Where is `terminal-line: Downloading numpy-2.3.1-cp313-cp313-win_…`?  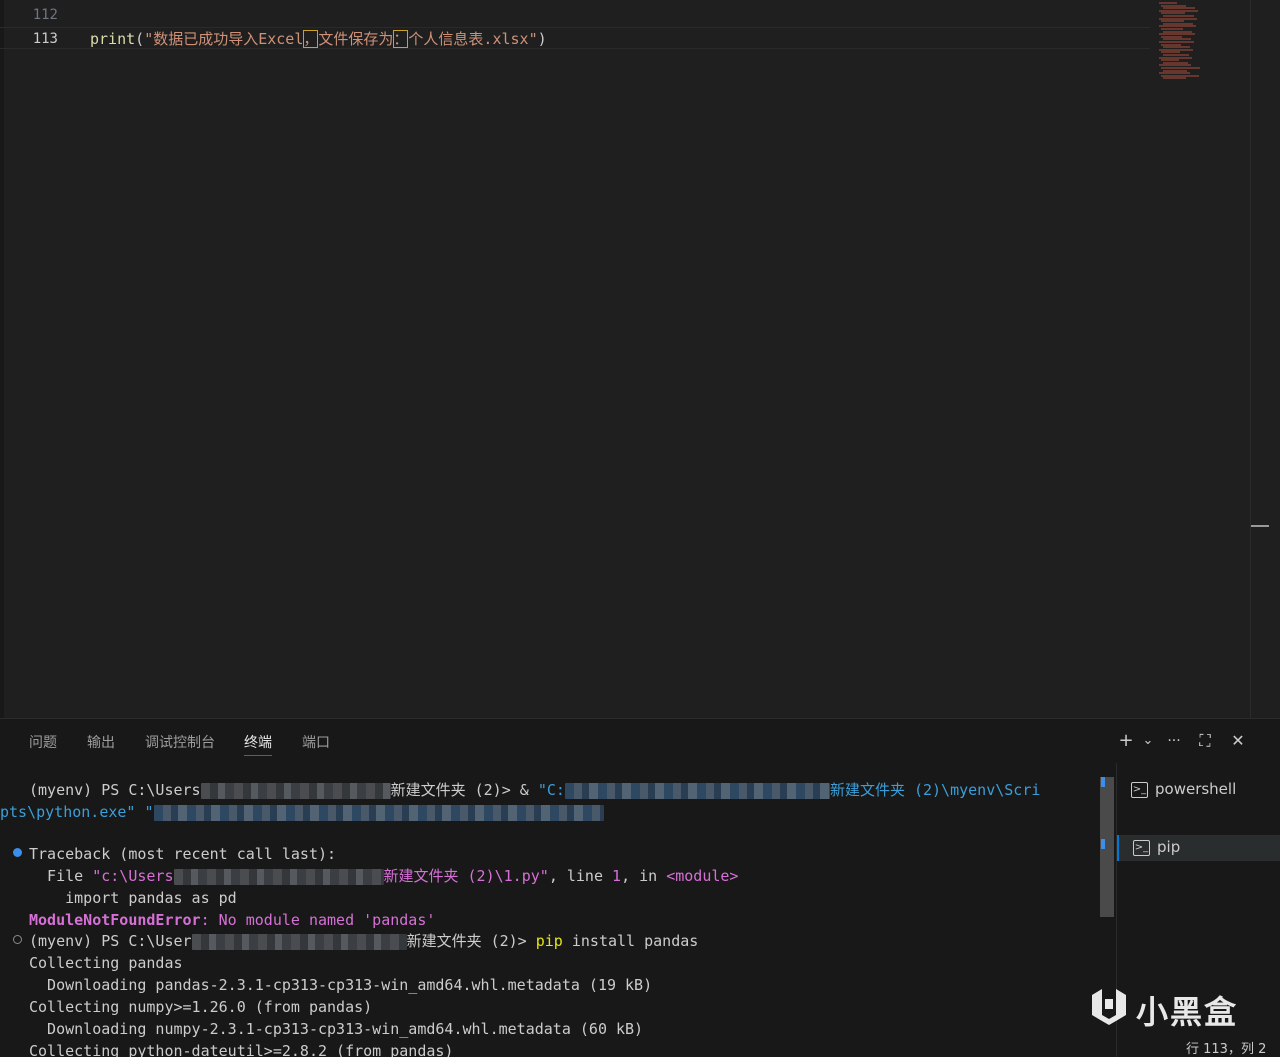 terminal-line: Downloading numpy-2.3.1-cp313-cp313-win_… is located at coordinates (336, 1029).